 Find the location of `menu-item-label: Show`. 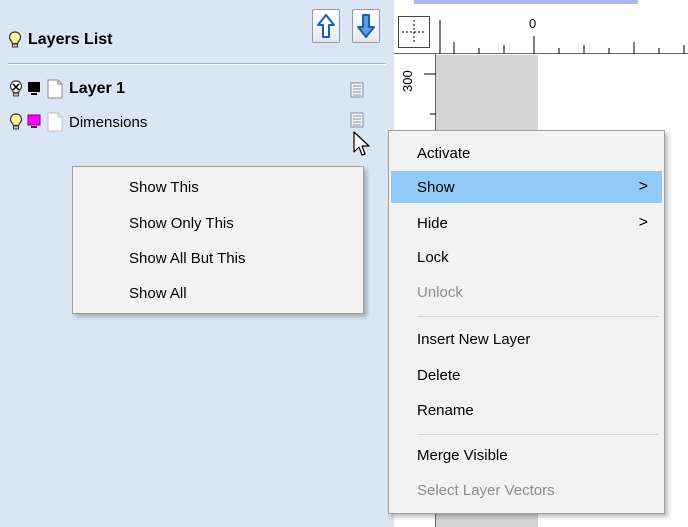

menu-item-label: Show is located at coordinates (436, 187).